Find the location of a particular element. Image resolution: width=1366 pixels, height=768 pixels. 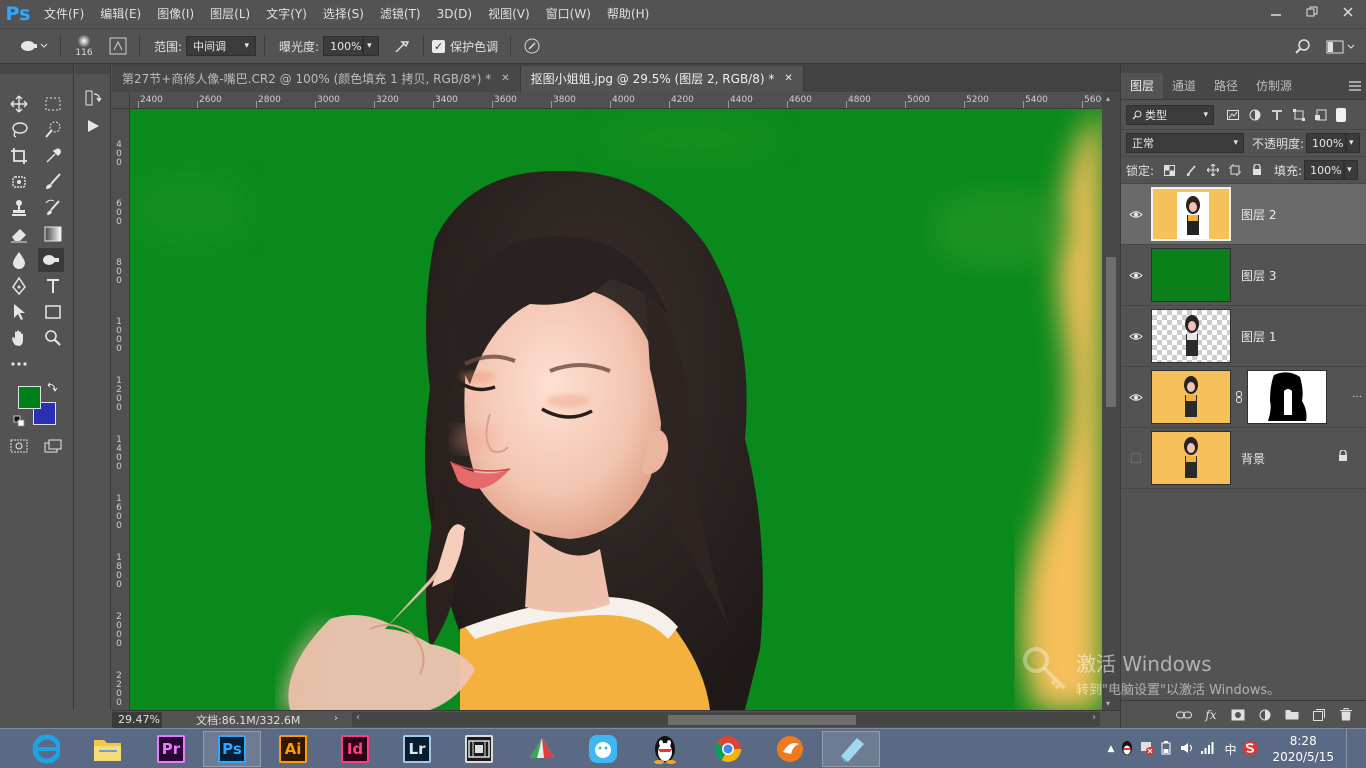

taskbar-premiere: Pr is located at coordinates (171, 749).